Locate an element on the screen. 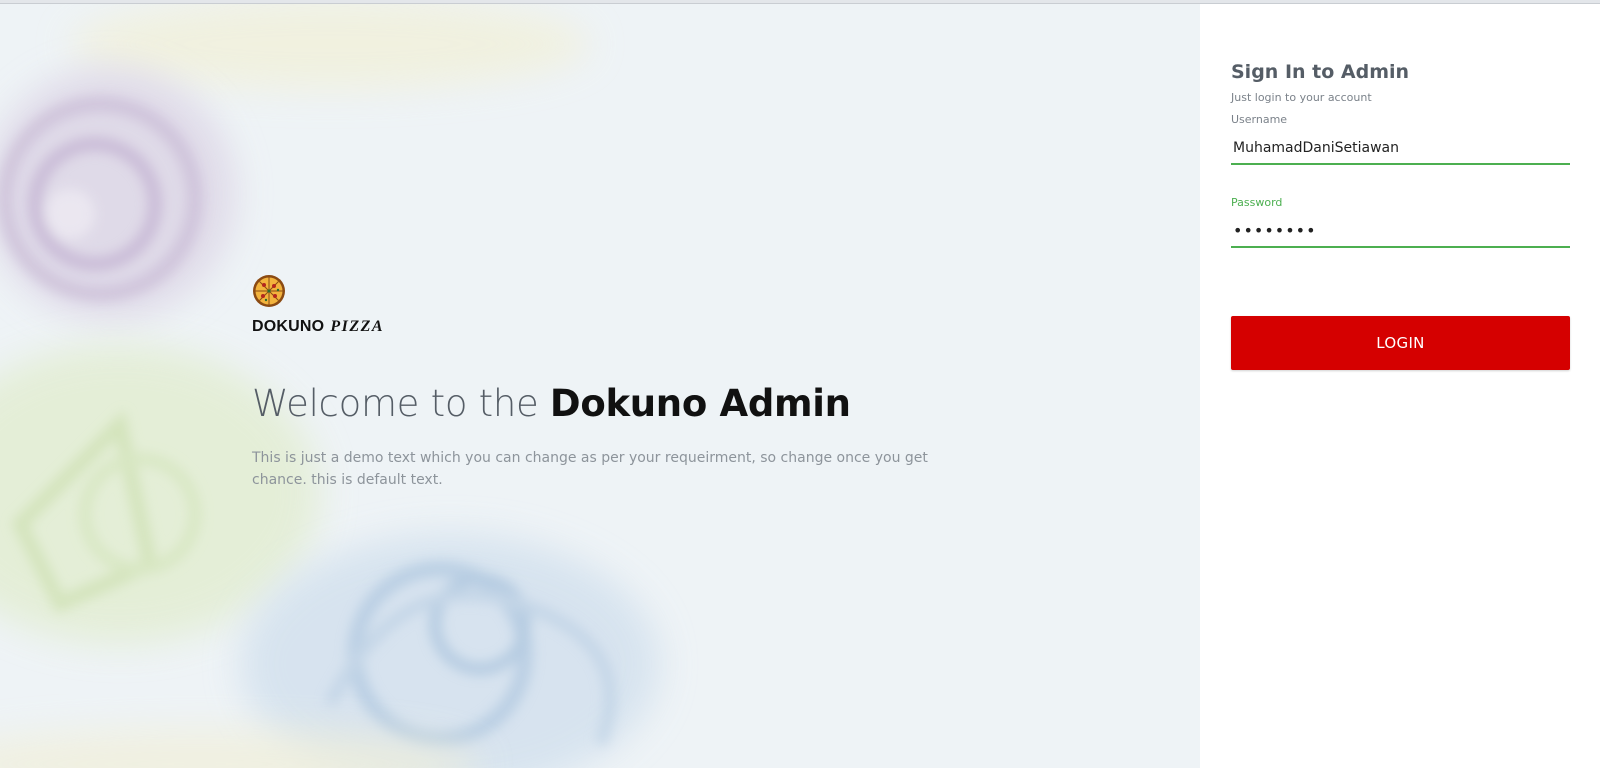 The width and height of the screenshot is (1600, 768). login-button: LOGIN is located at coordinates (1400, 343).